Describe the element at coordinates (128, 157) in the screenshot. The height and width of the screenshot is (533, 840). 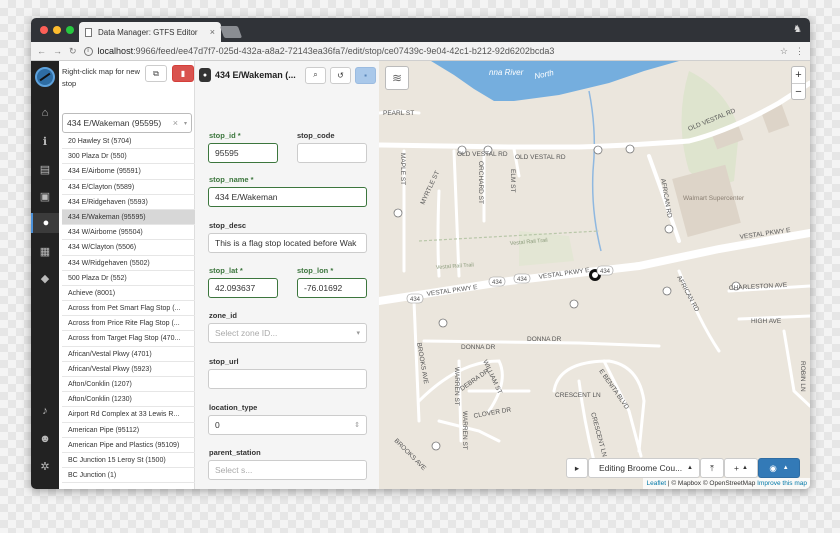
I see `stop-list-item: 300 Plaza Dr (550)` at that location.